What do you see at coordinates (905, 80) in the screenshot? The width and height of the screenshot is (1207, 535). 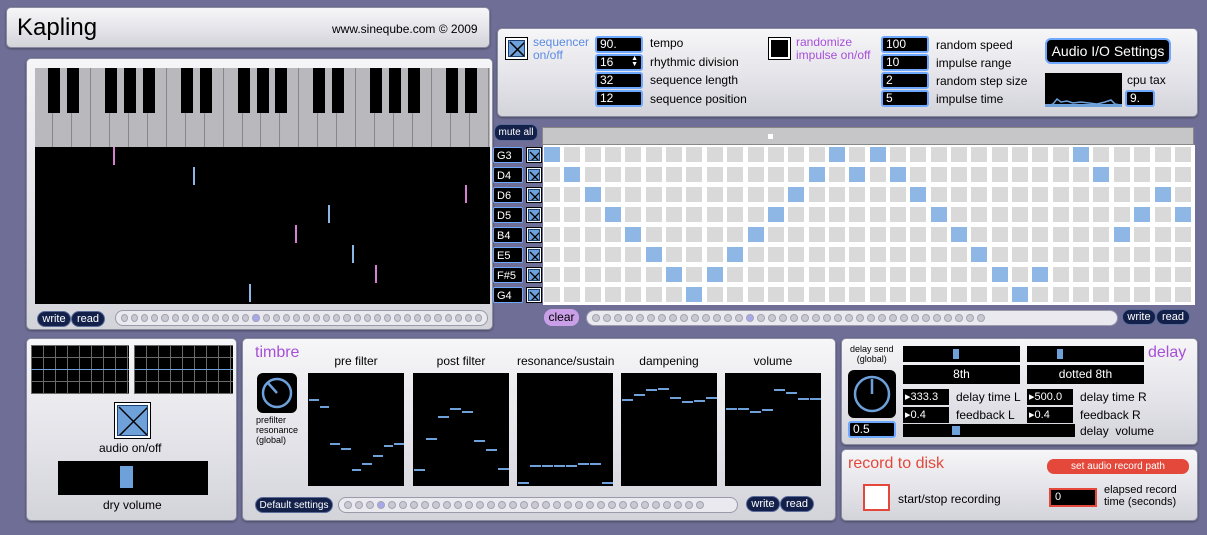 I see `random-step-size-number: 2` at bounding box center [905, 80].